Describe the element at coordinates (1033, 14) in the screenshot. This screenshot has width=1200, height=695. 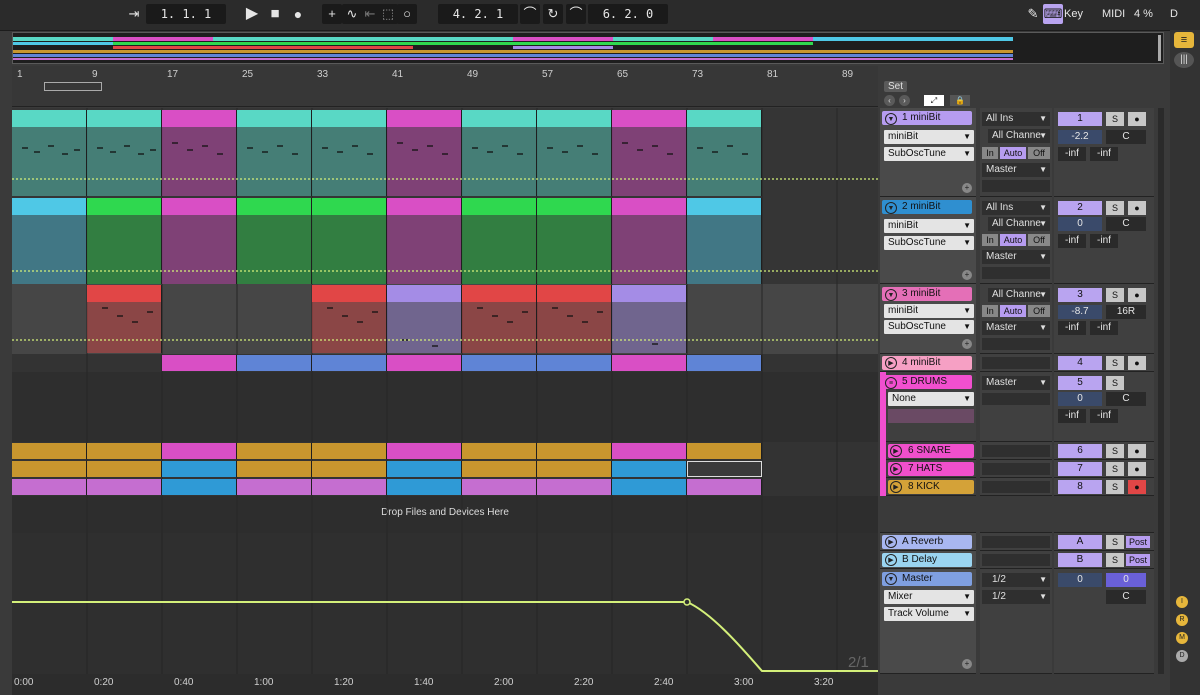
I see `draw-mode-icon: ✎` at that location.